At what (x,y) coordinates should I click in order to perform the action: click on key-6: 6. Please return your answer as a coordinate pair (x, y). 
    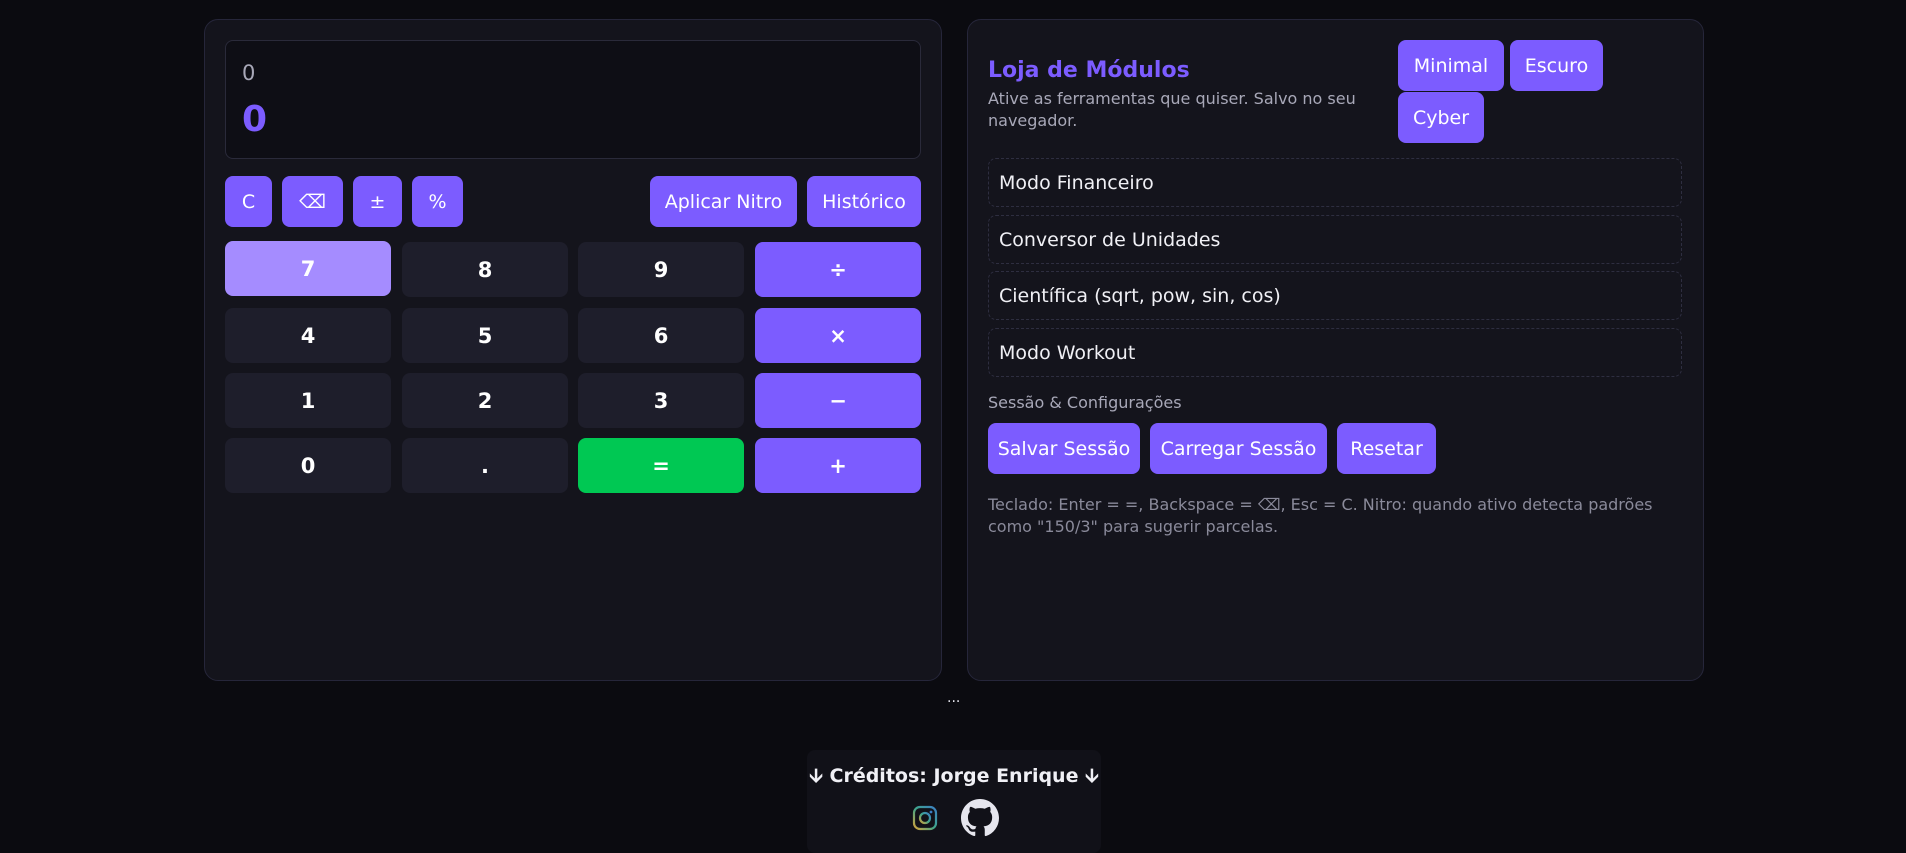
    Looking at the image, I should click on (661, 335).